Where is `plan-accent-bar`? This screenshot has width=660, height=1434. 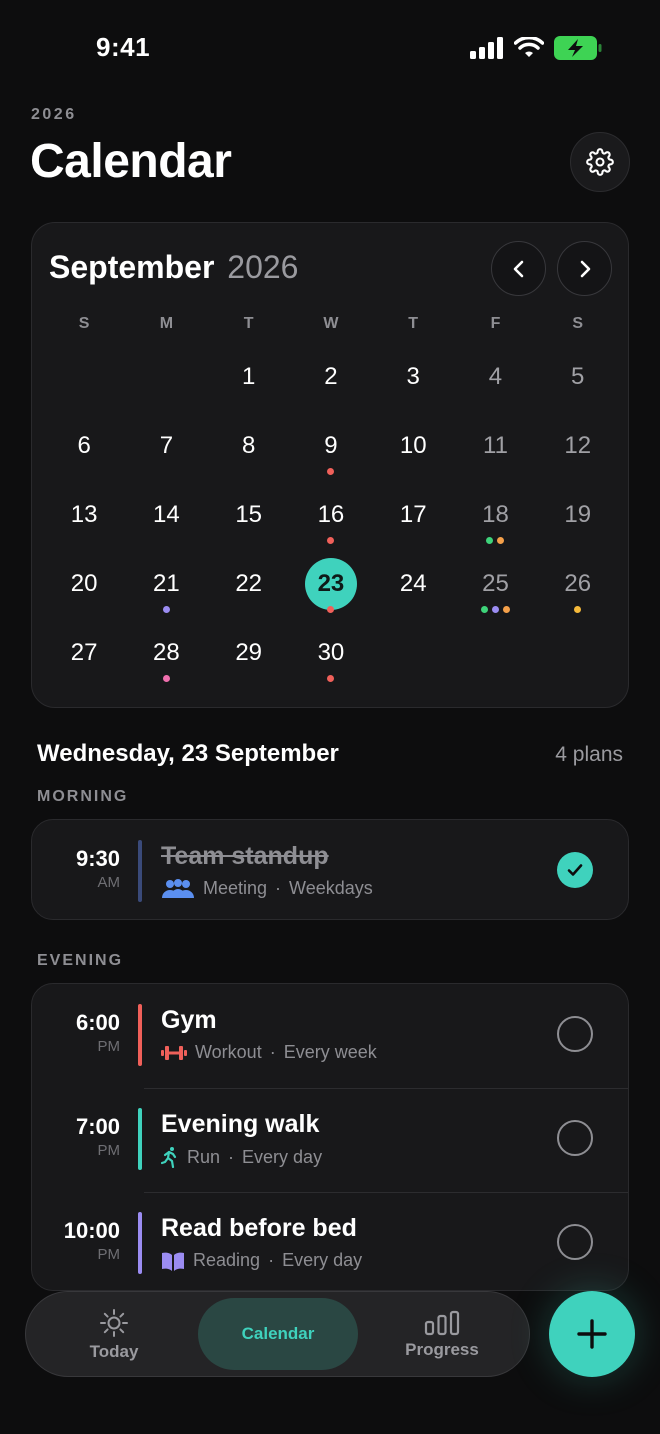 plan-accent-bar is located at coordinates (140, 1243).